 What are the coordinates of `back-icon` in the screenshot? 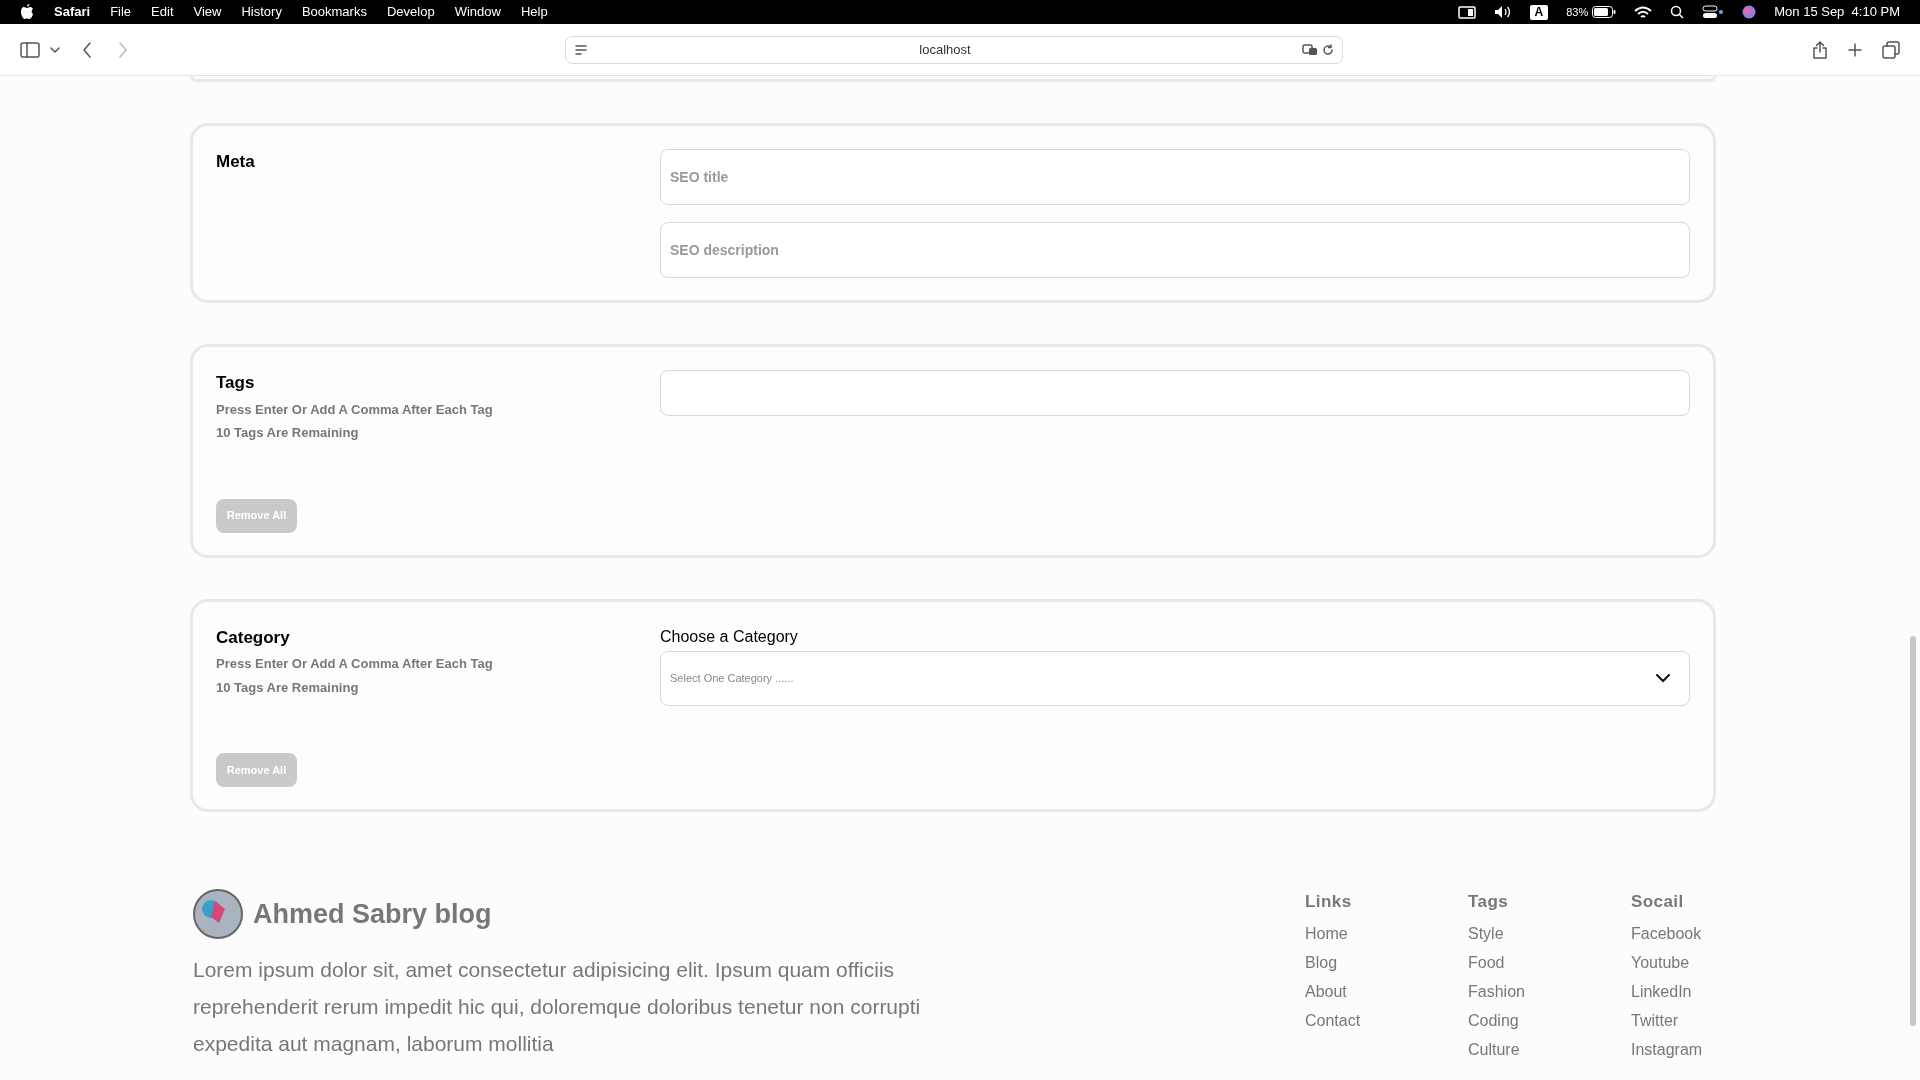 It's located at (87, 49).